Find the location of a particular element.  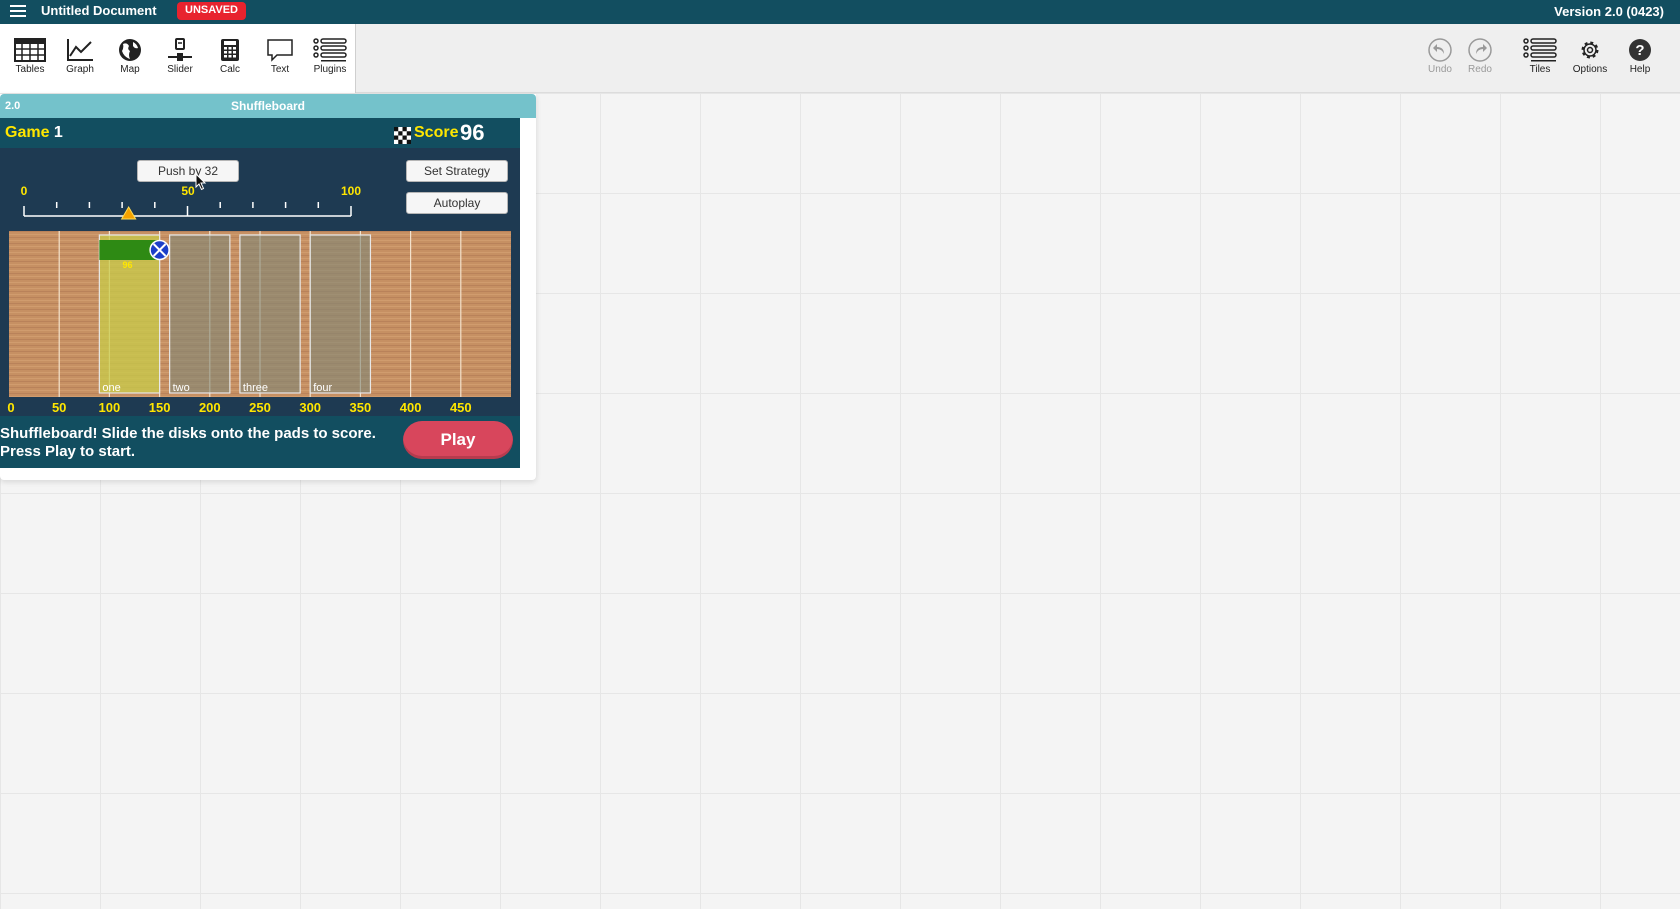

pad-label-four: four is located at coordinates (323, 388).